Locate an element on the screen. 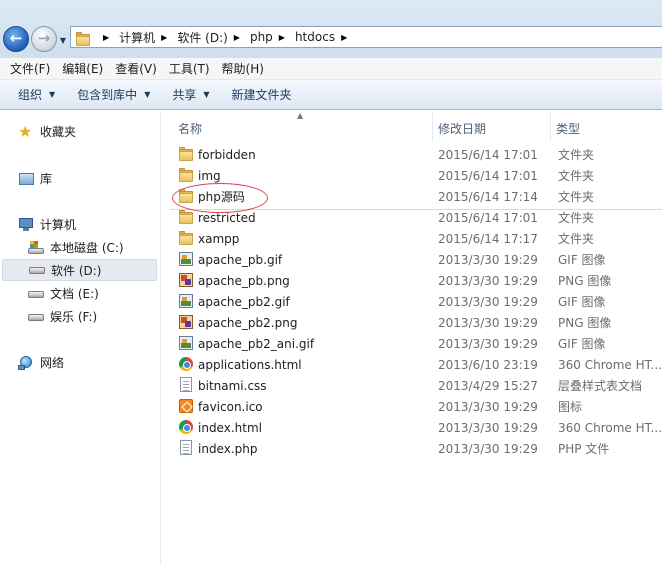  file-row: apache_pb2.png 2013/3/30 19:29 PNG 图像 is located at coordinates (417, 322).